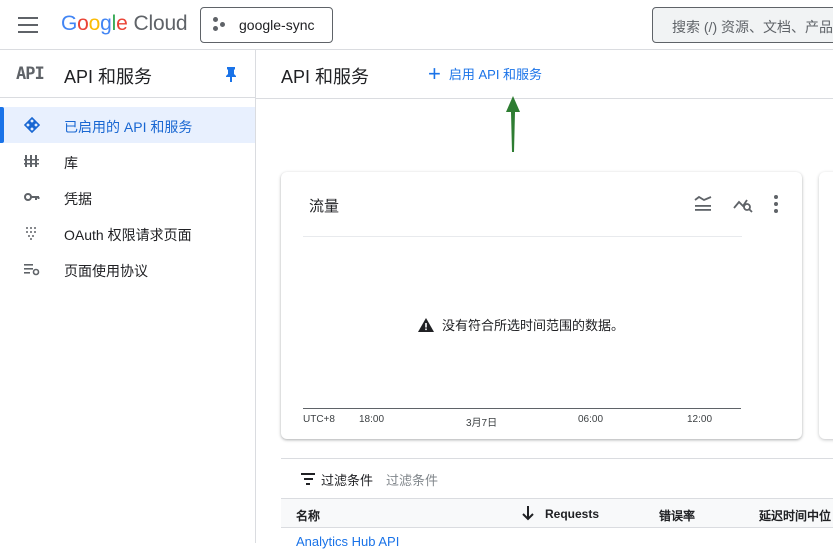 This screenshot has height=549, width=833. What do you see at coordinates (31, 161) in the screenshot?
I see `library-icon` at bounding box center [31, 161].